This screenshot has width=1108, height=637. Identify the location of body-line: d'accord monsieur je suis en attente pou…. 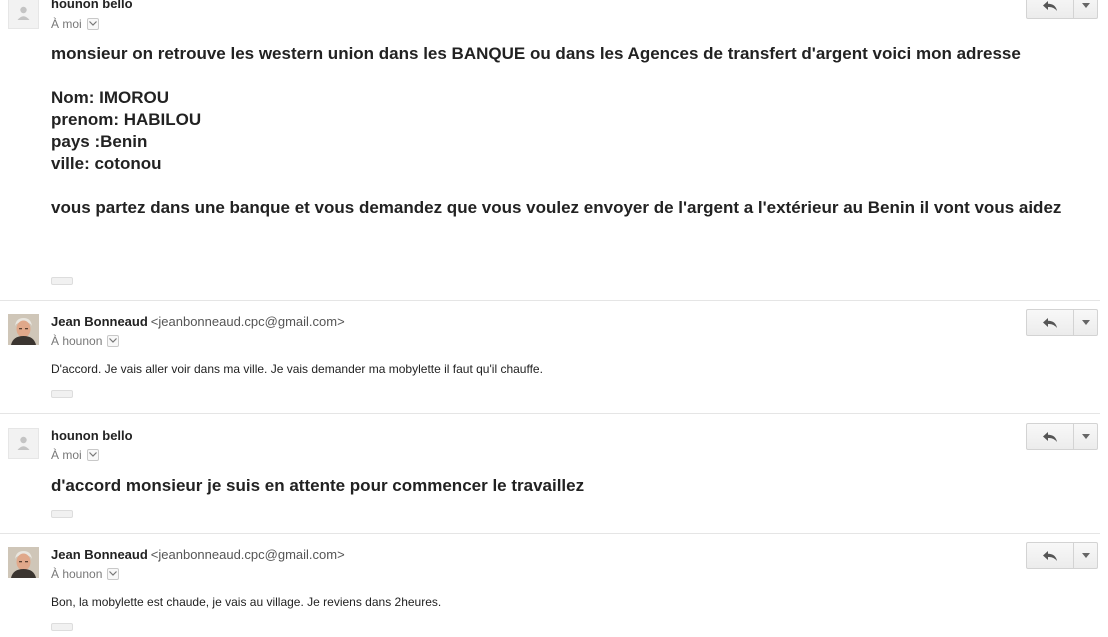
(318, 485).